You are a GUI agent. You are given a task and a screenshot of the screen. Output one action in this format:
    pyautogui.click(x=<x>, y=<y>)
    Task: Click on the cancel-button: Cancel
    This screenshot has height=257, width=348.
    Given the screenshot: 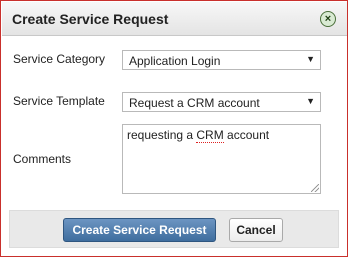 What is the action you would take?
    pyautogui.click(x=256, y=230)
    